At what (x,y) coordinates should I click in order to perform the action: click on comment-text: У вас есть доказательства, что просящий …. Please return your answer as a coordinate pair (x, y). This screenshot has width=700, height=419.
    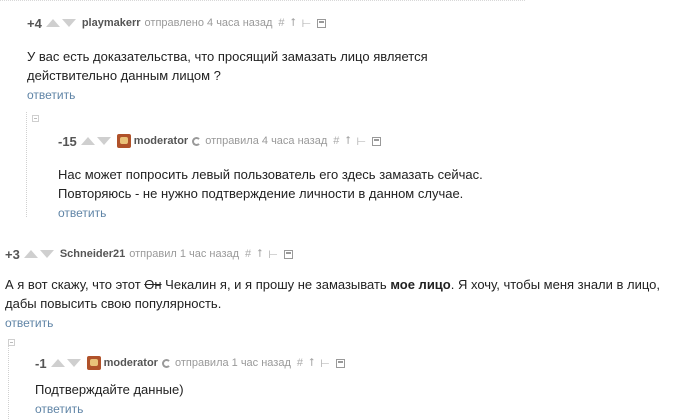
    Looking at the image, I should click on (227, 66).